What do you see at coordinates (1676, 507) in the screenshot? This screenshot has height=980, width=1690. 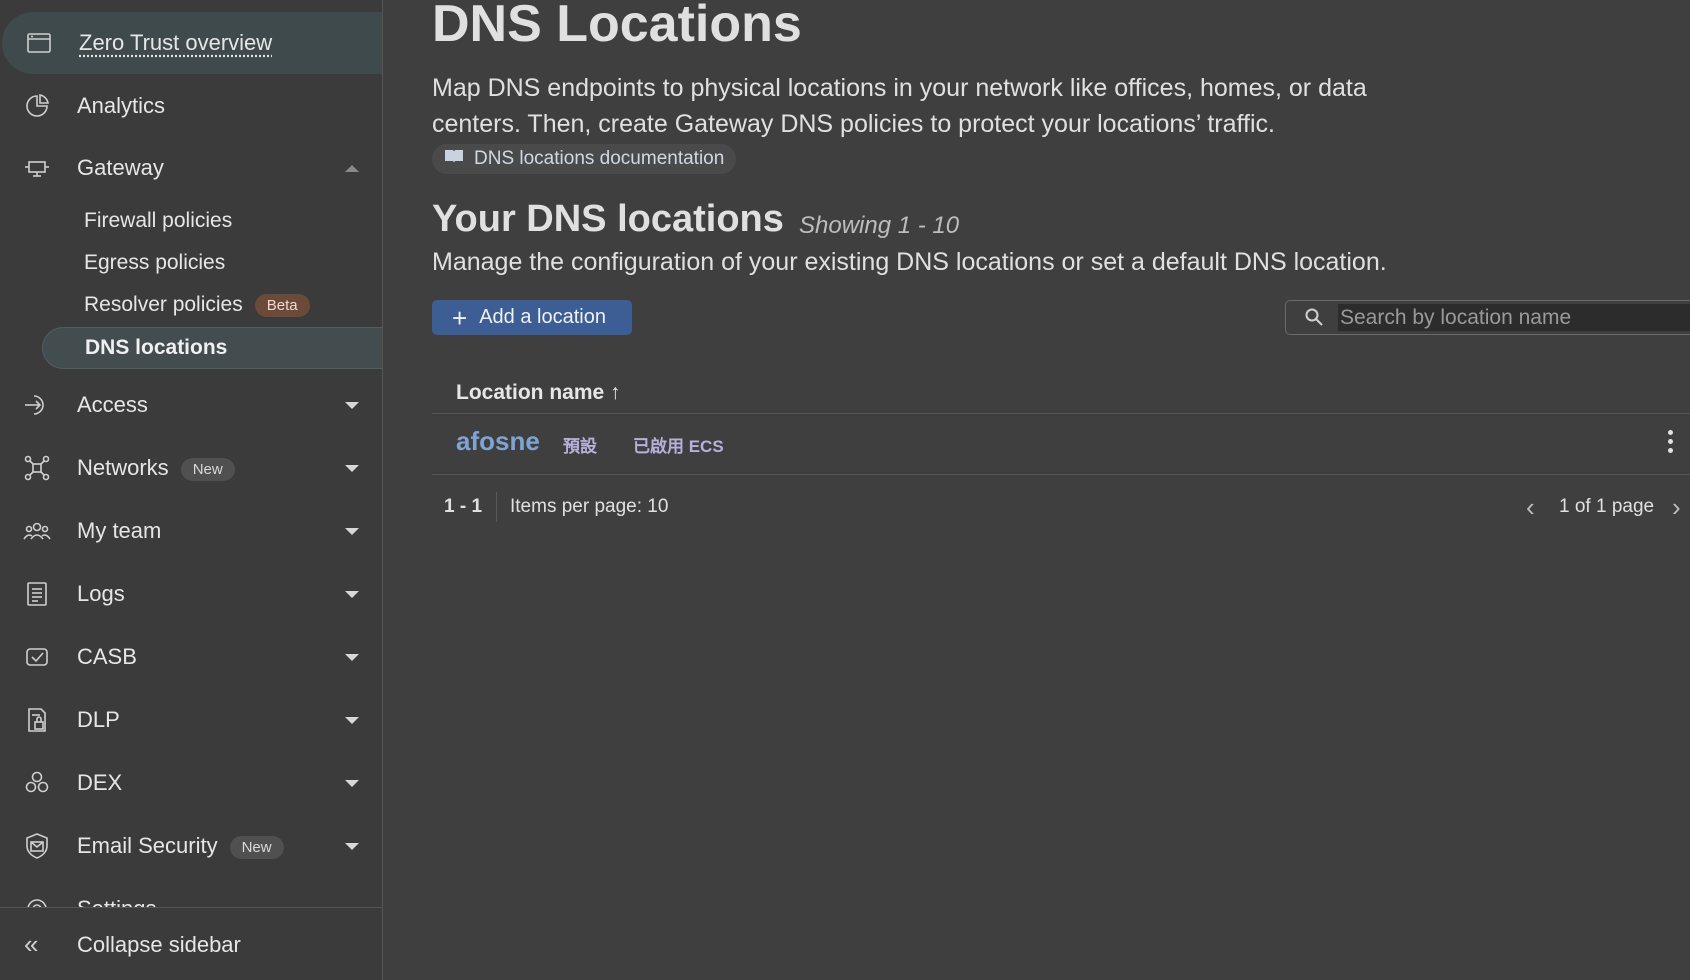 I see `next-page-icon: ›` at bounding box center [1676, 507].